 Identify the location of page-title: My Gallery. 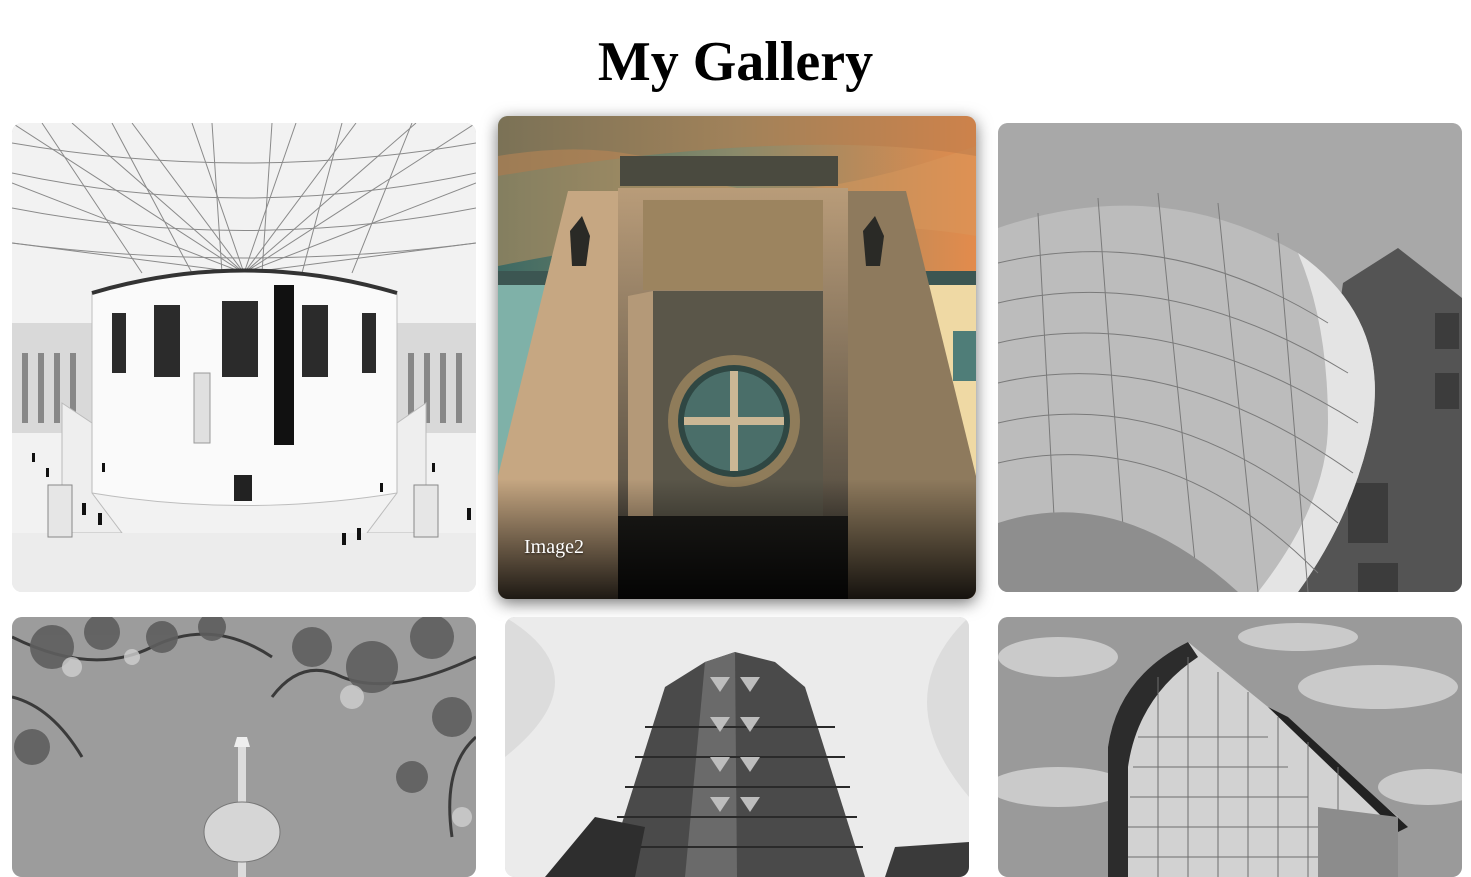
(735, 62).